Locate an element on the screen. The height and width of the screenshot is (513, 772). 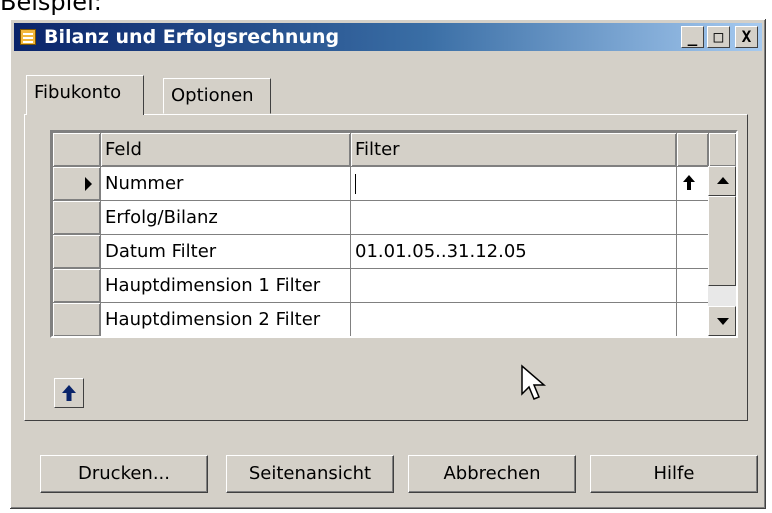
preview-button: Seitenansicht is located at coordinates (310, 474).